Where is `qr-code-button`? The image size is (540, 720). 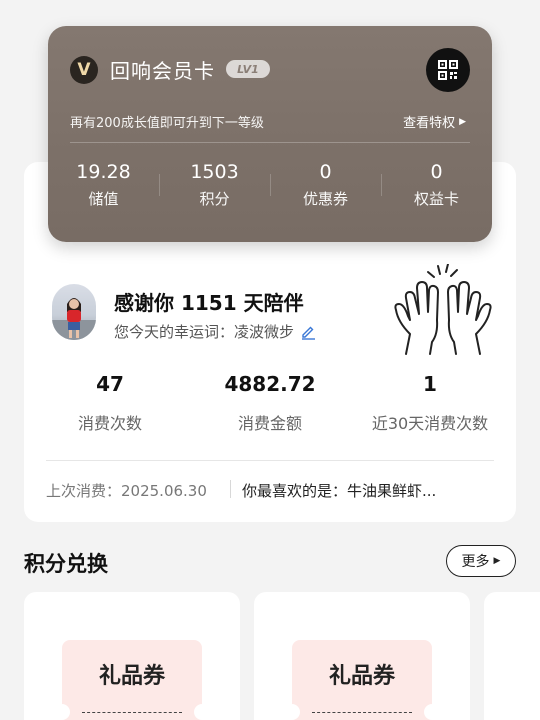
qr-code-button is located at coordinates (448, 70).